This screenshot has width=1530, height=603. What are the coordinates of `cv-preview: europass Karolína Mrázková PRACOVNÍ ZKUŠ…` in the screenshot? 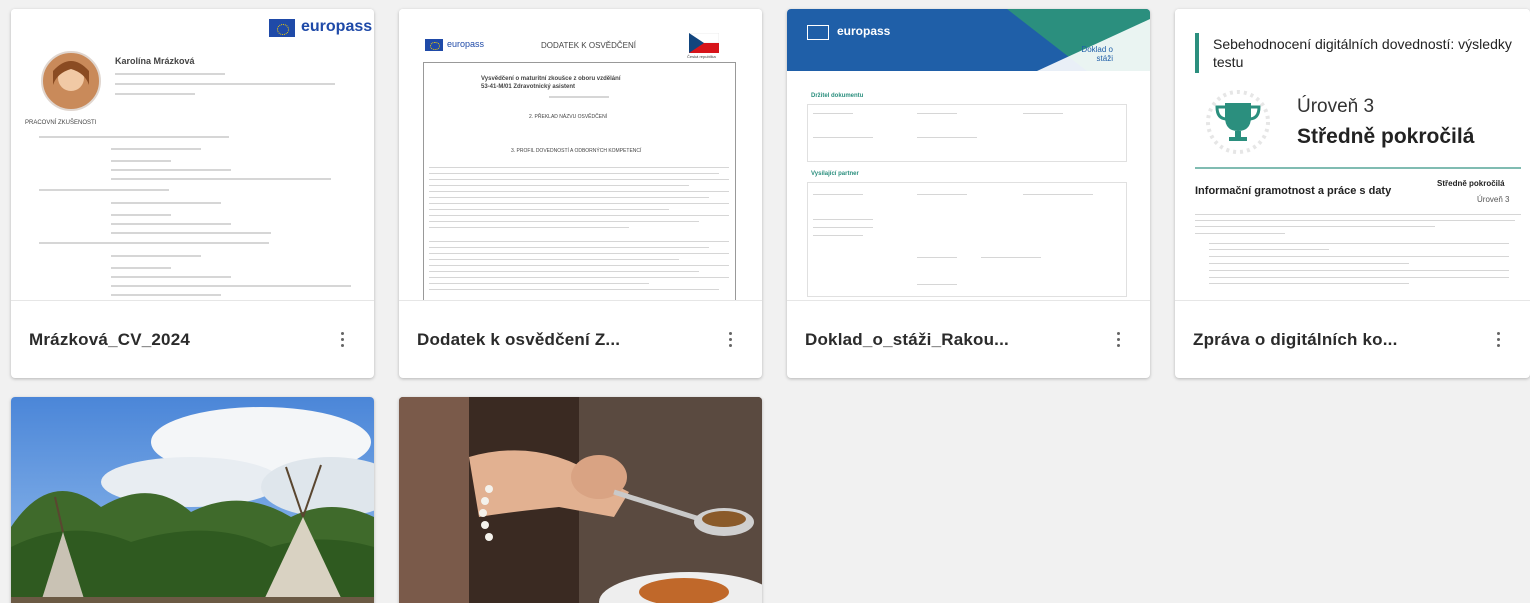 It's located at (192, 155).